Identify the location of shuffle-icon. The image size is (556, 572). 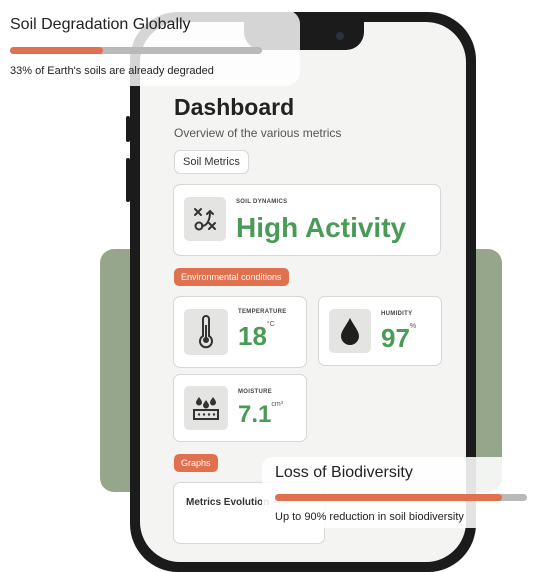
(205, 219).